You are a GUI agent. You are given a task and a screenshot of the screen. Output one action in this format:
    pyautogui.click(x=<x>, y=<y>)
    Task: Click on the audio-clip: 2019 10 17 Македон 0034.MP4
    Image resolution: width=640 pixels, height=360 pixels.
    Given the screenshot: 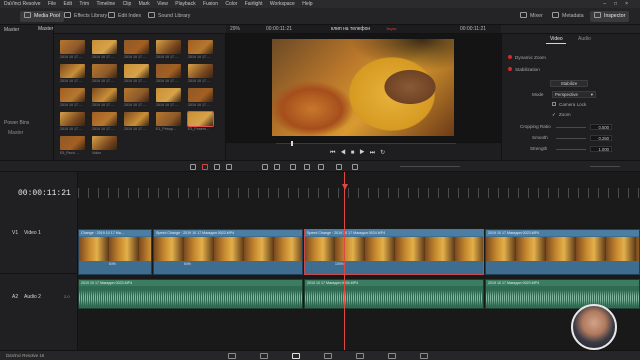 What is the action you would take?
    pyautogui.click(x=394, y=294)
    